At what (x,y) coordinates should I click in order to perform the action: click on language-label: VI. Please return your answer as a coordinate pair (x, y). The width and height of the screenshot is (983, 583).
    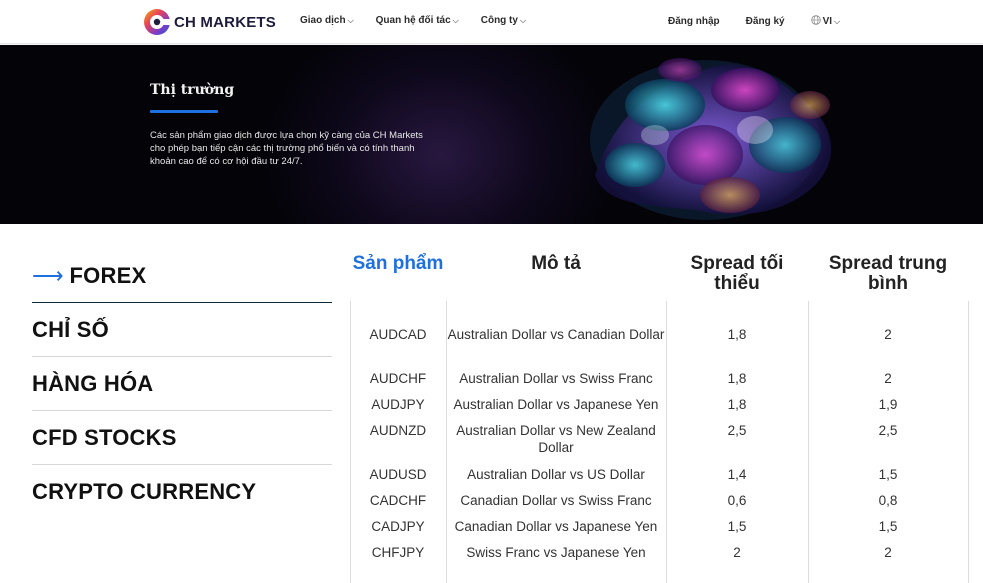
    Looking at the image, I should click on (827, 21).